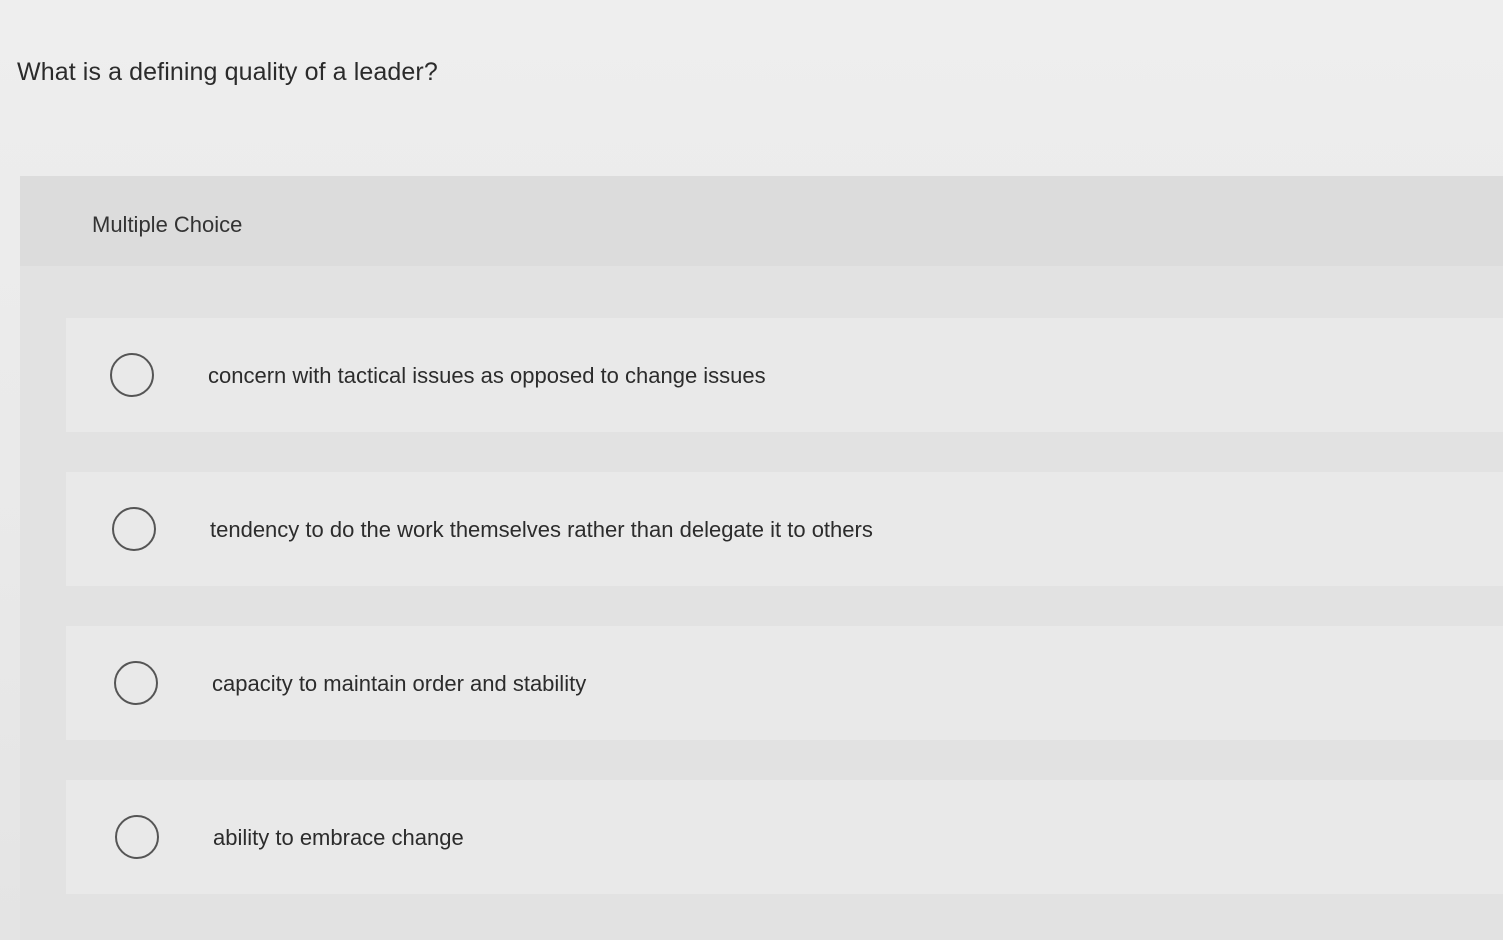 This screenshot has width=1503, height=940. What do you see at coordinates (761, 221) in the screenshot?
I see `multiple-choice-header: Multiple Choice` at bounding box center [761, 221].